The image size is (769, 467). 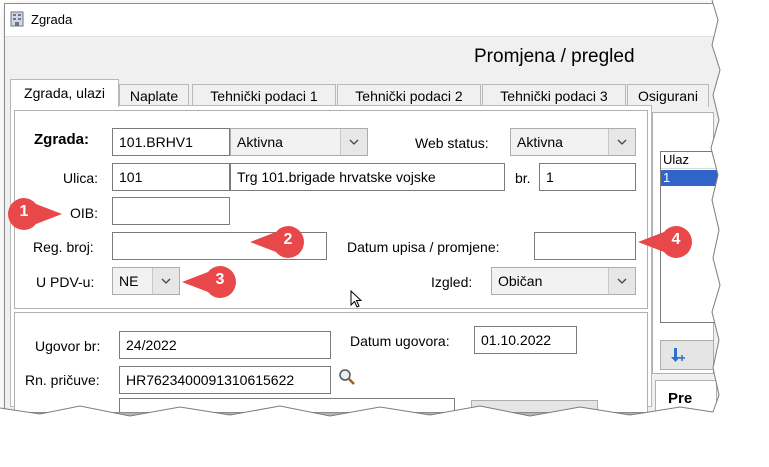 I want to click on datum-ugovora-field: 01.10.2022, so click(x=525, y=340).